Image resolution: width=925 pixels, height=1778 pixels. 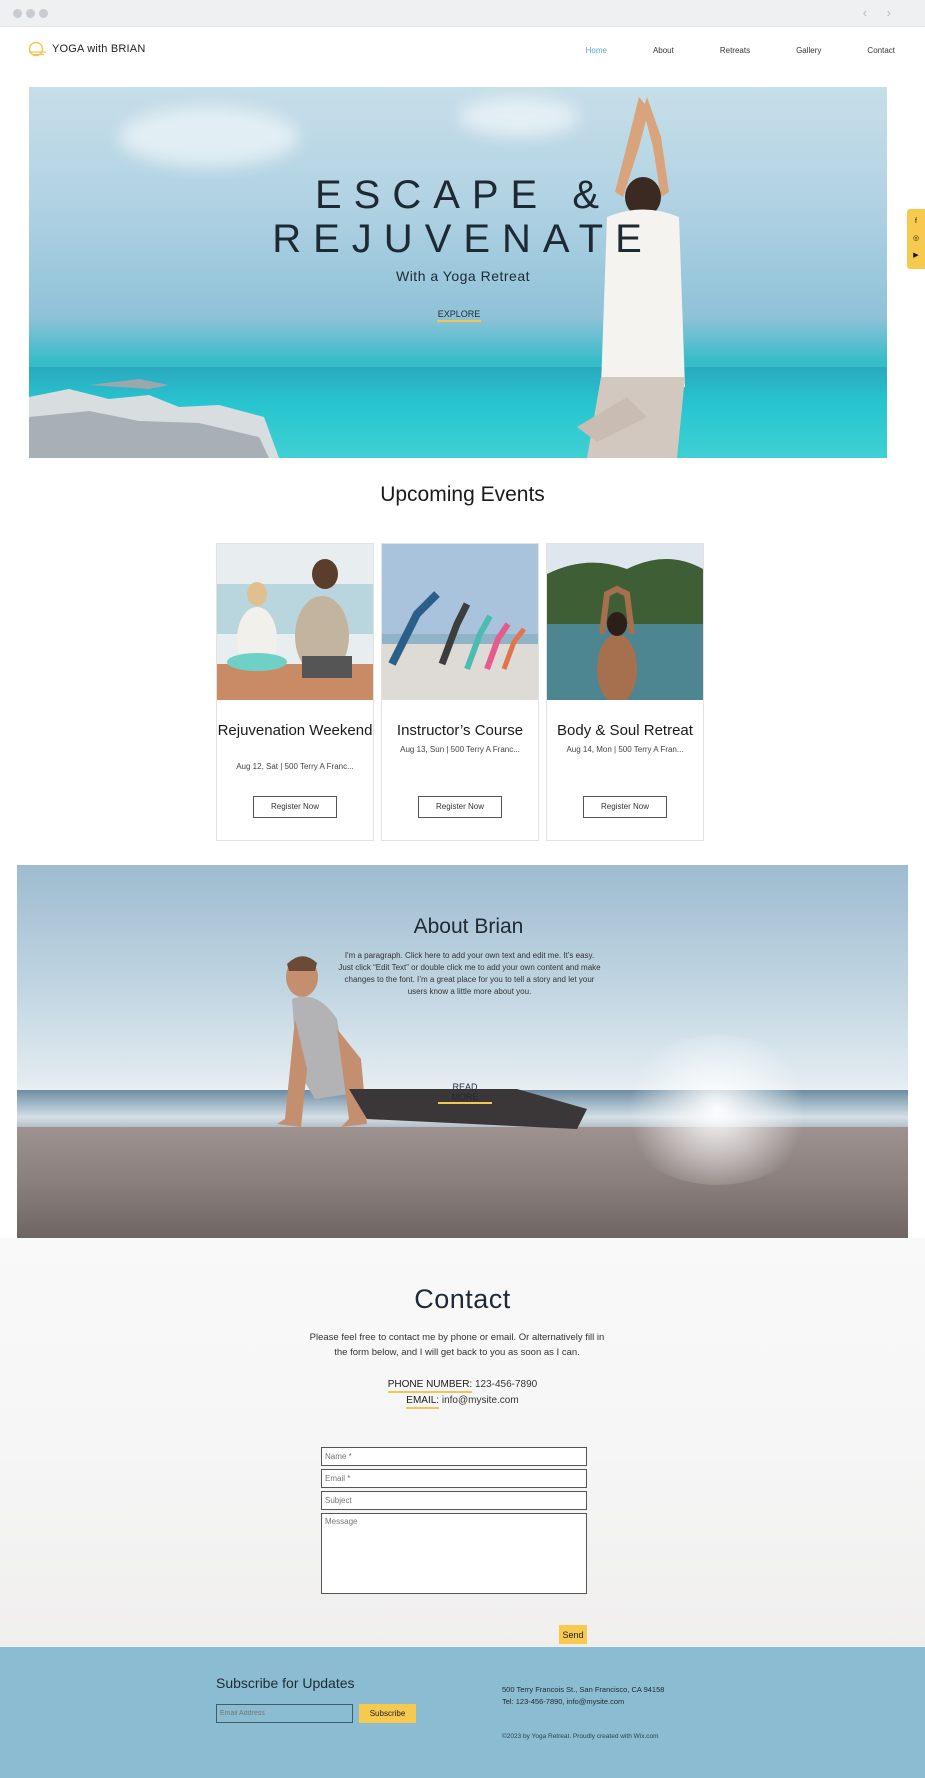 I want to click on hero-subtitle: With a Yoga Retreat, so click(x=463, y=276).